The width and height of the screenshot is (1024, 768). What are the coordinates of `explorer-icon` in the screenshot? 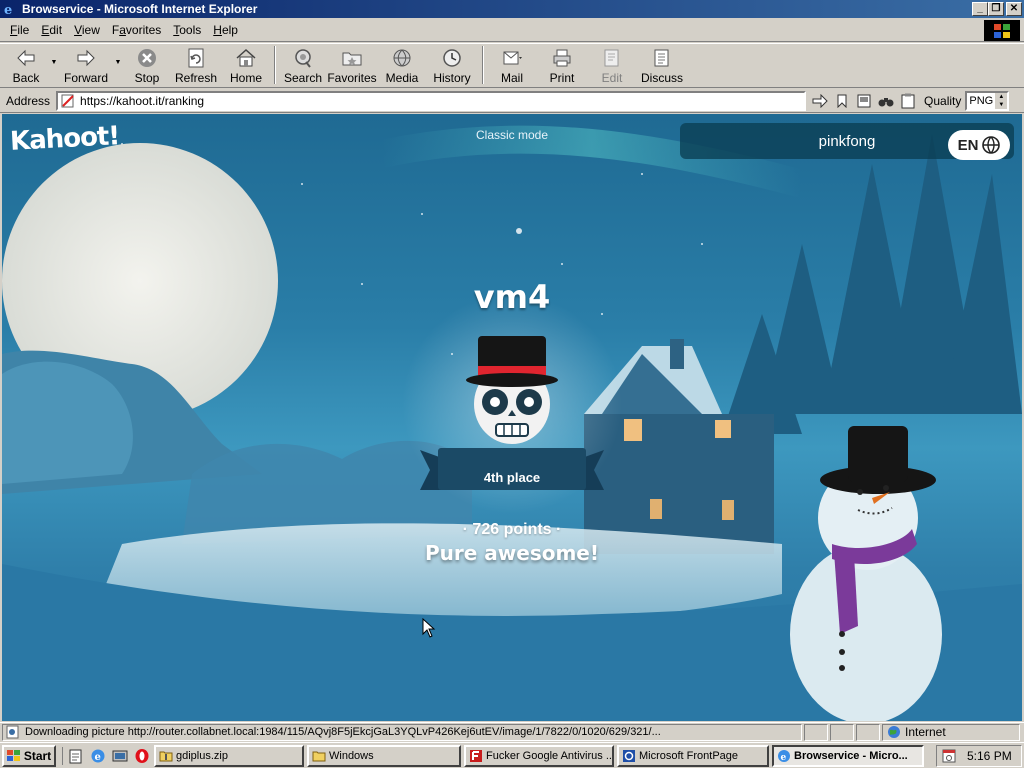 It's located at (120, 756).